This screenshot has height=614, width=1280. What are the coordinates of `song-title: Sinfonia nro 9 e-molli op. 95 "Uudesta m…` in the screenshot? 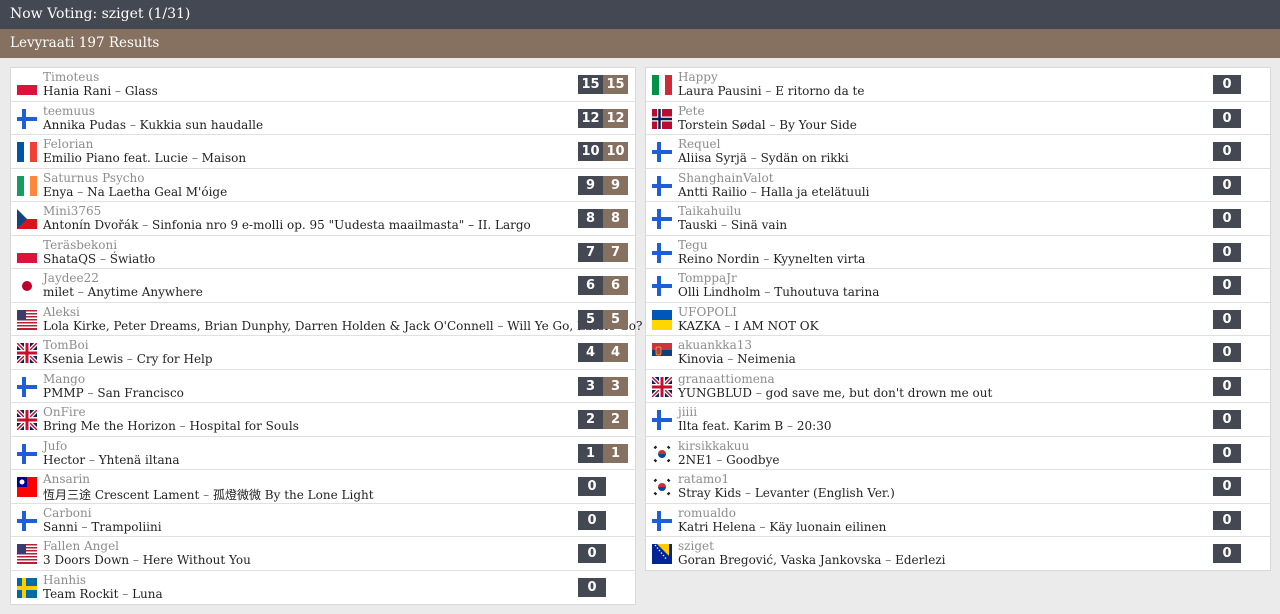 It's located at (341, 225).